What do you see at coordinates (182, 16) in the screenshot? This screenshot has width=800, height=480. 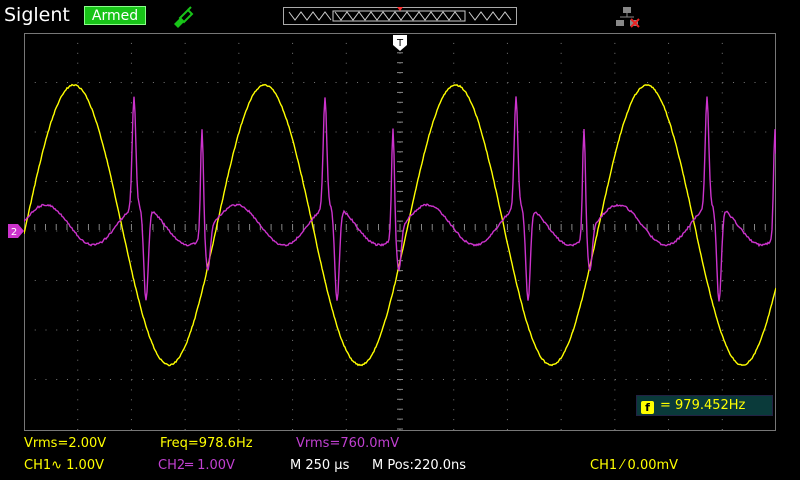 I see `probe-icon` at bounding box center [182, 16].